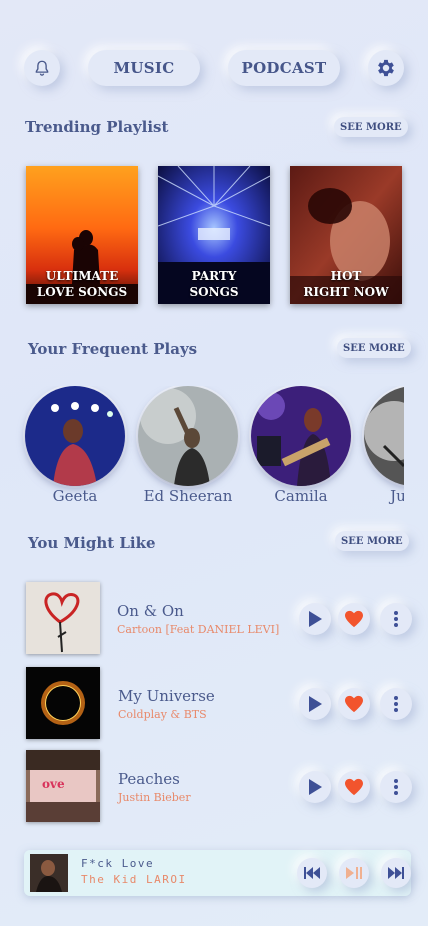 This screenshot has height=926, width=428. I want to click on artist-avatar-geeta, so click(75, 436).